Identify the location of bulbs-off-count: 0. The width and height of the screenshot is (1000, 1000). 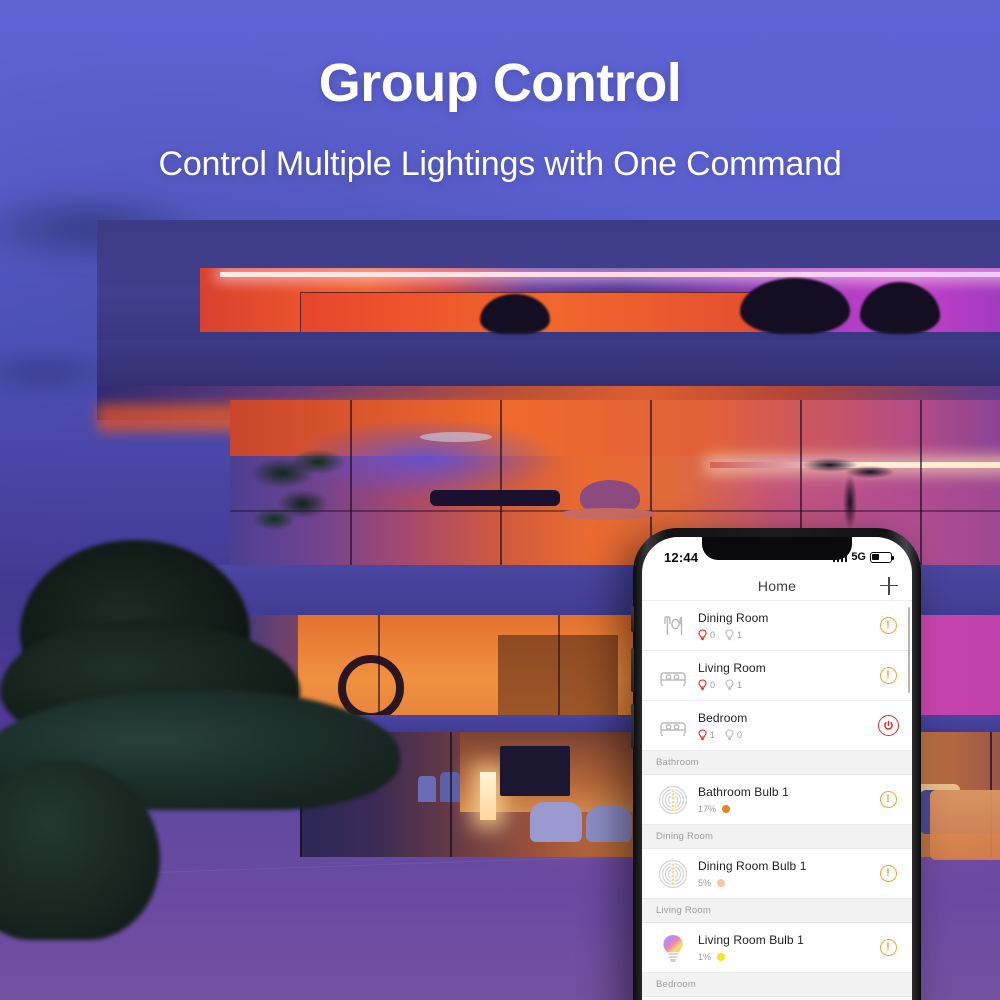
(733, 734).